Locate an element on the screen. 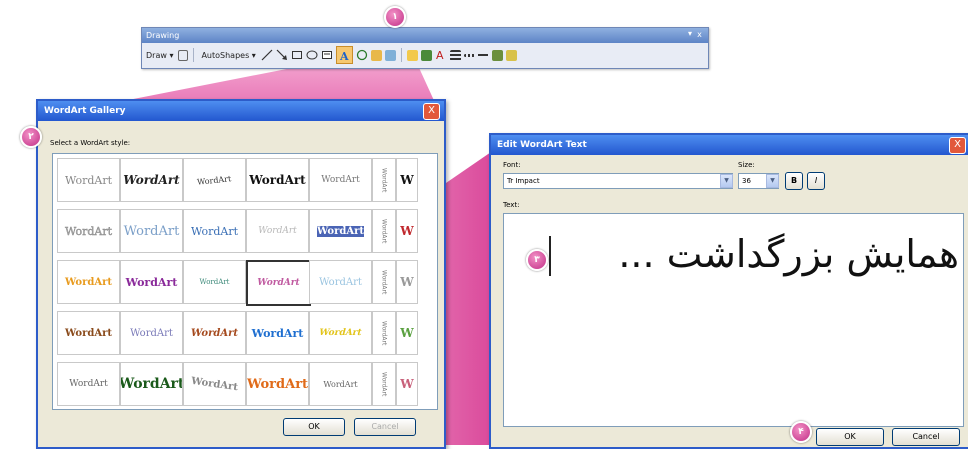 The width and height of the screenshot is (968, 449). italic-button: I is located at coordinates (816, 181).